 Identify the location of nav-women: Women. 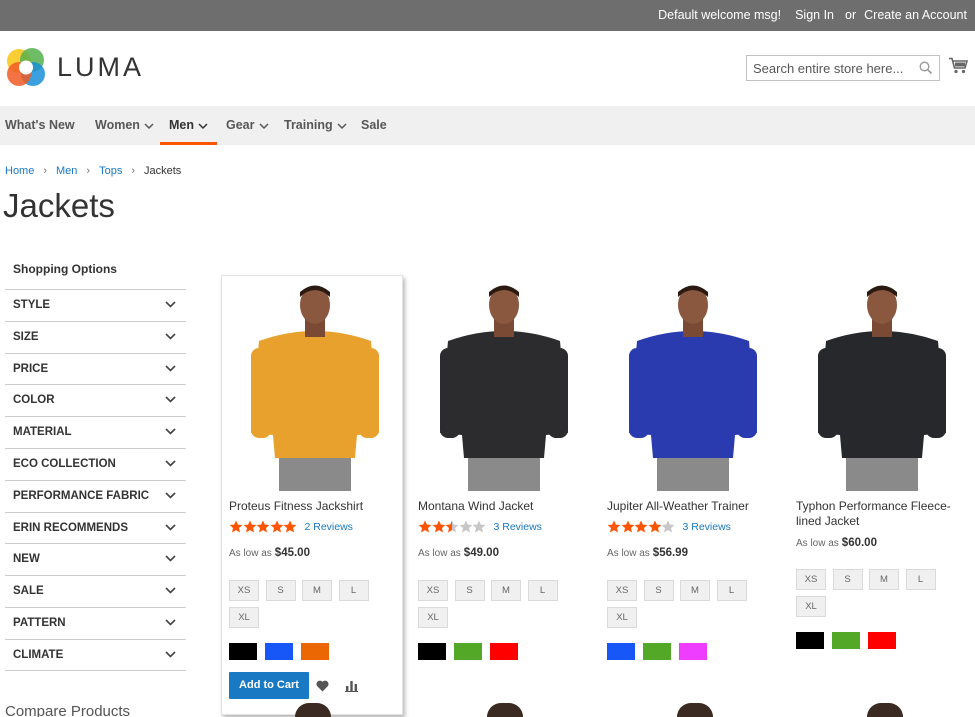
(124, 125).